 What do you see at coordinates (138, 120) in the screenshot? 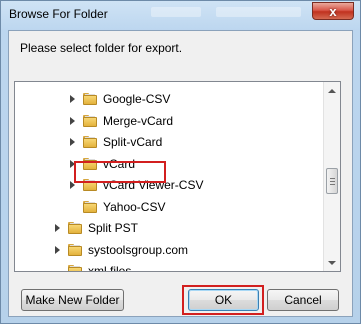
I see `tree-item-label: Merge-vCard` at bounding box center [138, 120].